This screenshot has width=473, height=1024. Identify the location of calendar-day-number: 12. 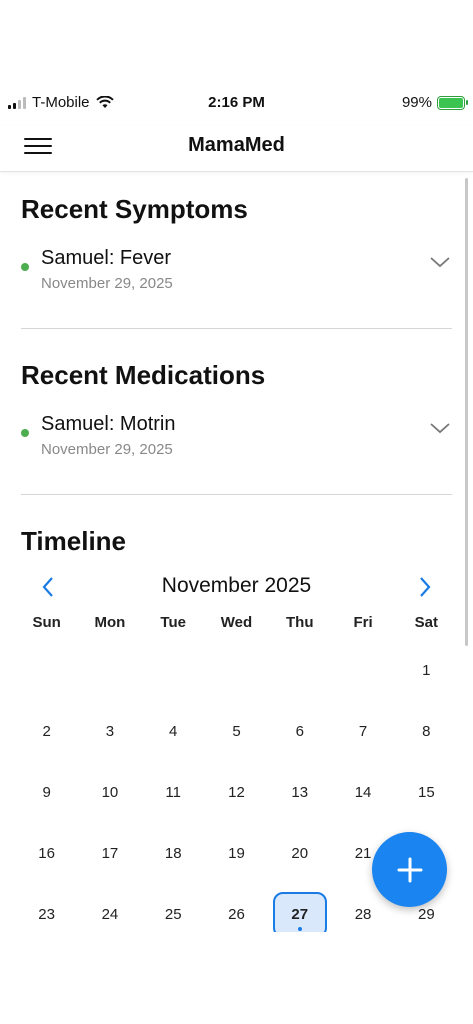
(236, 792).